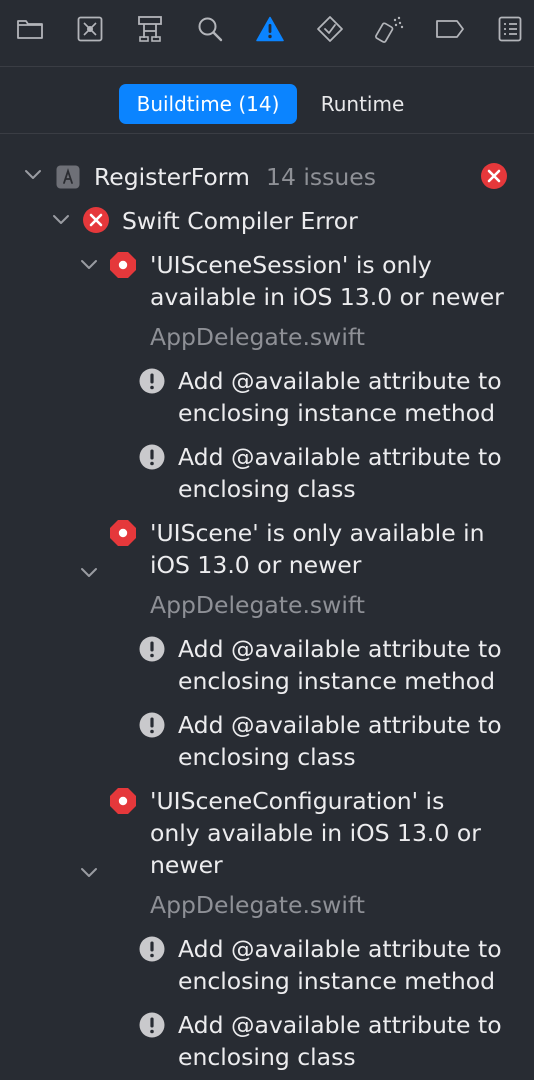  What do you see at coordinates (321, 177) in the screenshot?
I see `project-issue-count: 14 issues` at bounding box center [321, 177].